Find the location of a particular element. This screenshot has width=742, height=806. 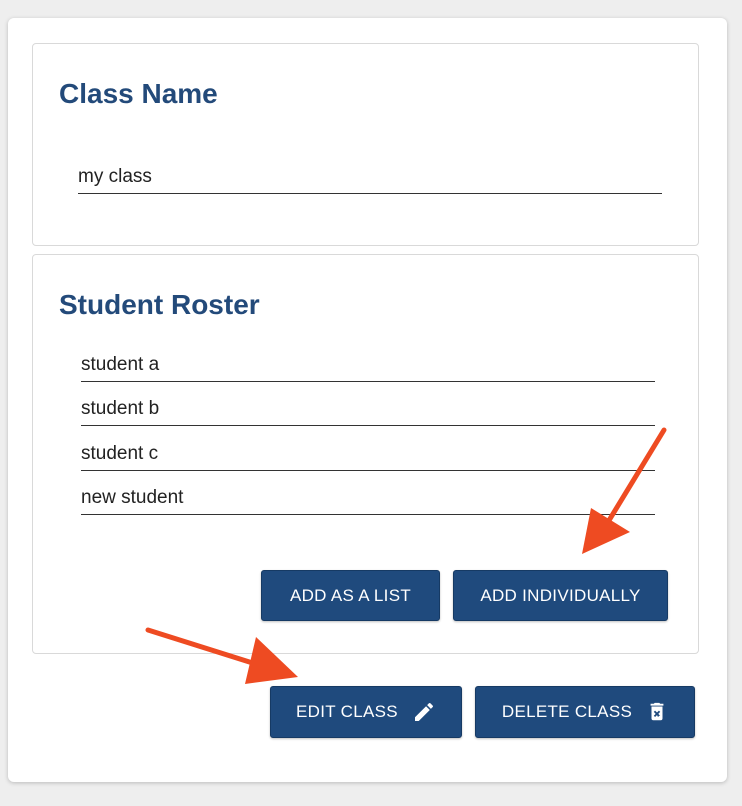

annotation-arrow-edit-class is located at coordinates (221, 655).